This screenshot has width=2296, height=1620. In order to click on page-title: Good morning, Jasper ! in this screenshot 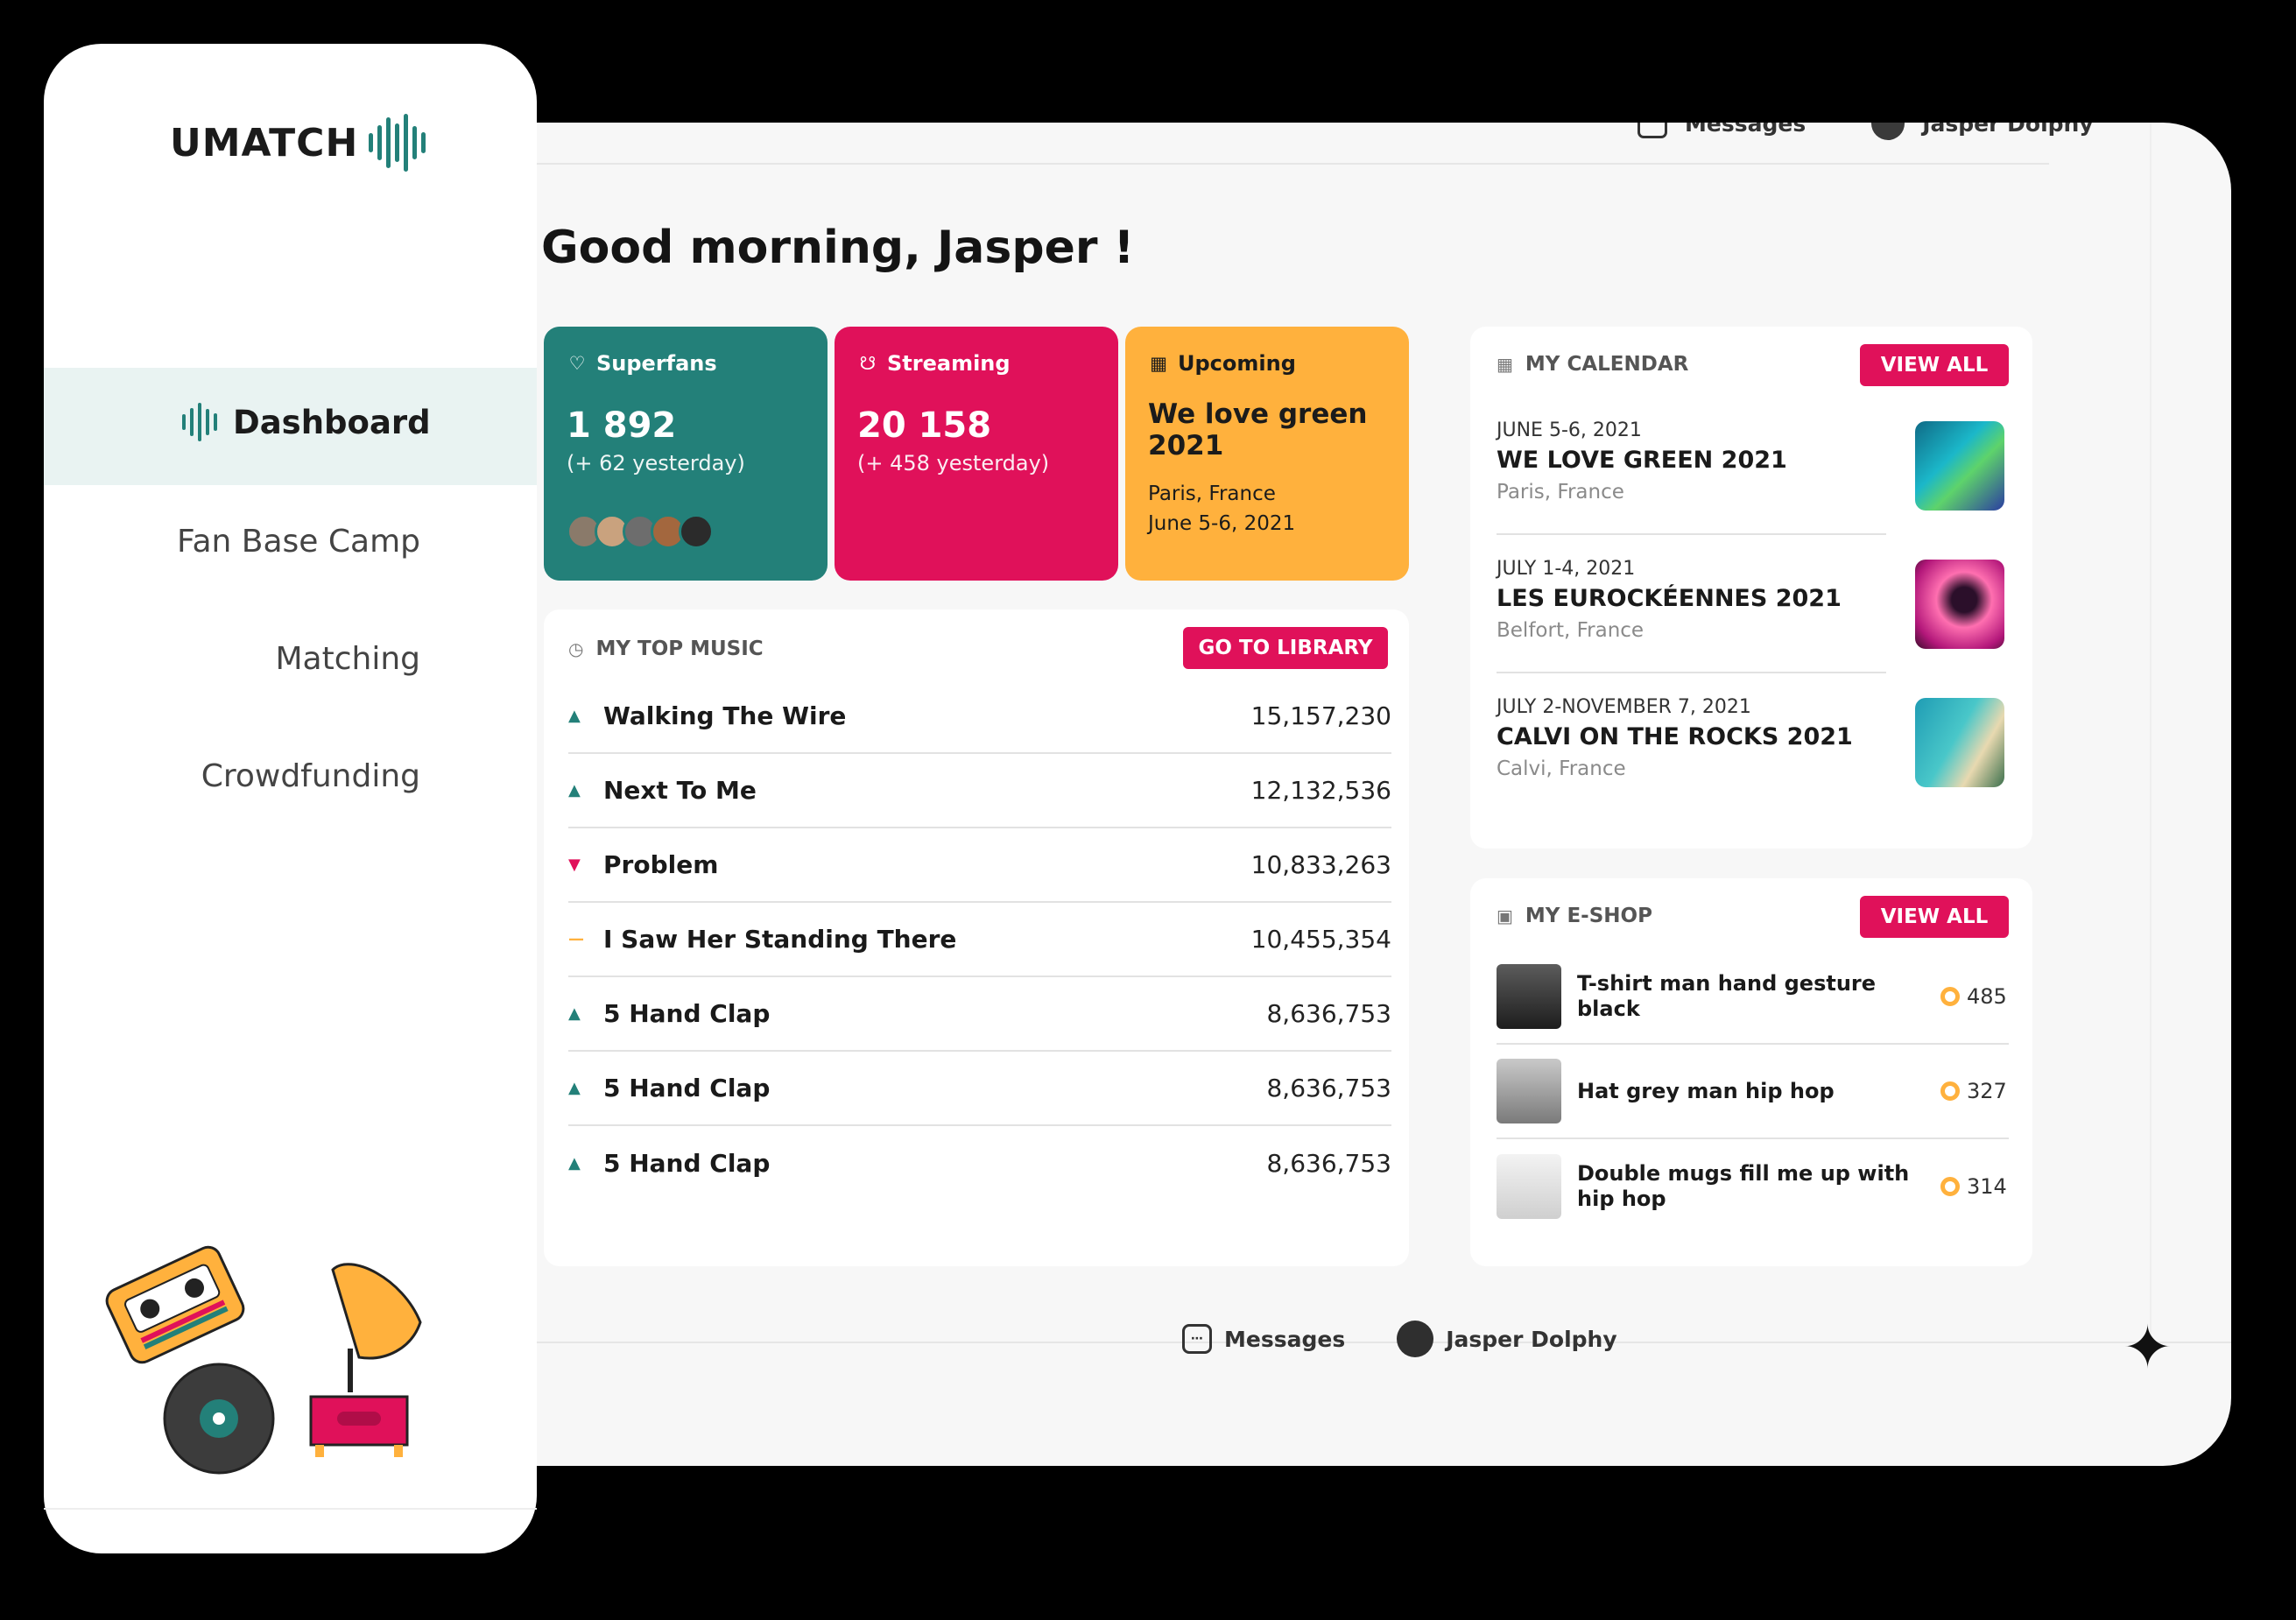, I will do `click(838, 248)`.